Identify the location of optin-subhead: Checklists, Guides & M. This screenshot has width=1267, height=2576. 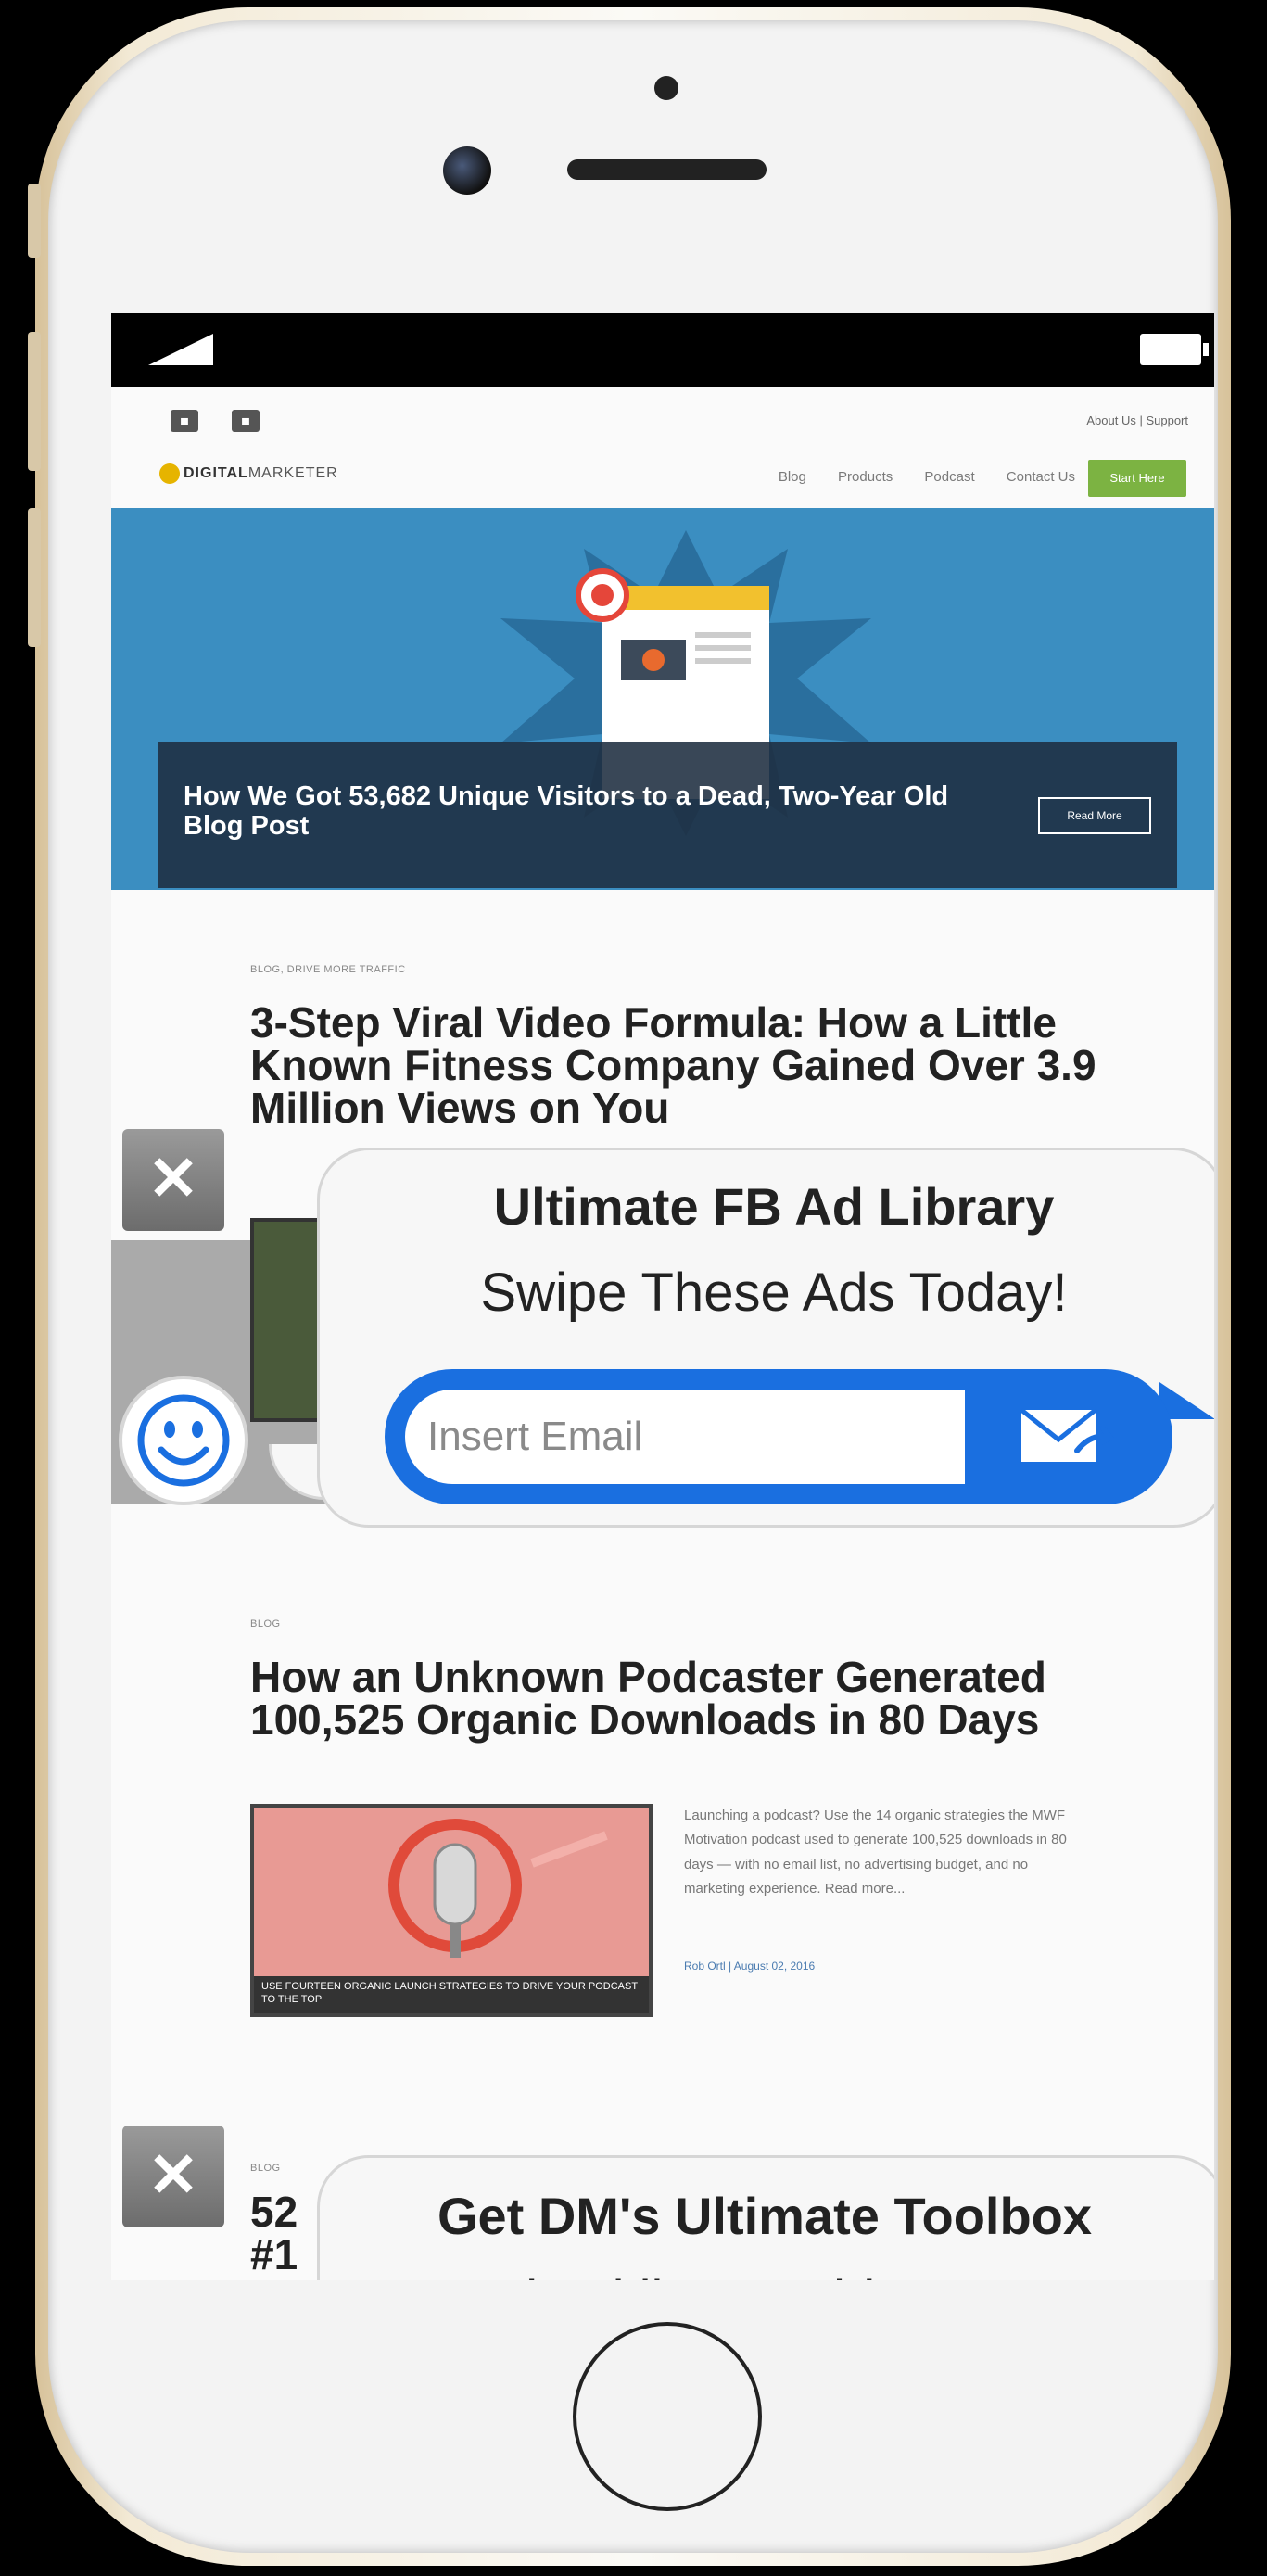
(765, 2274).